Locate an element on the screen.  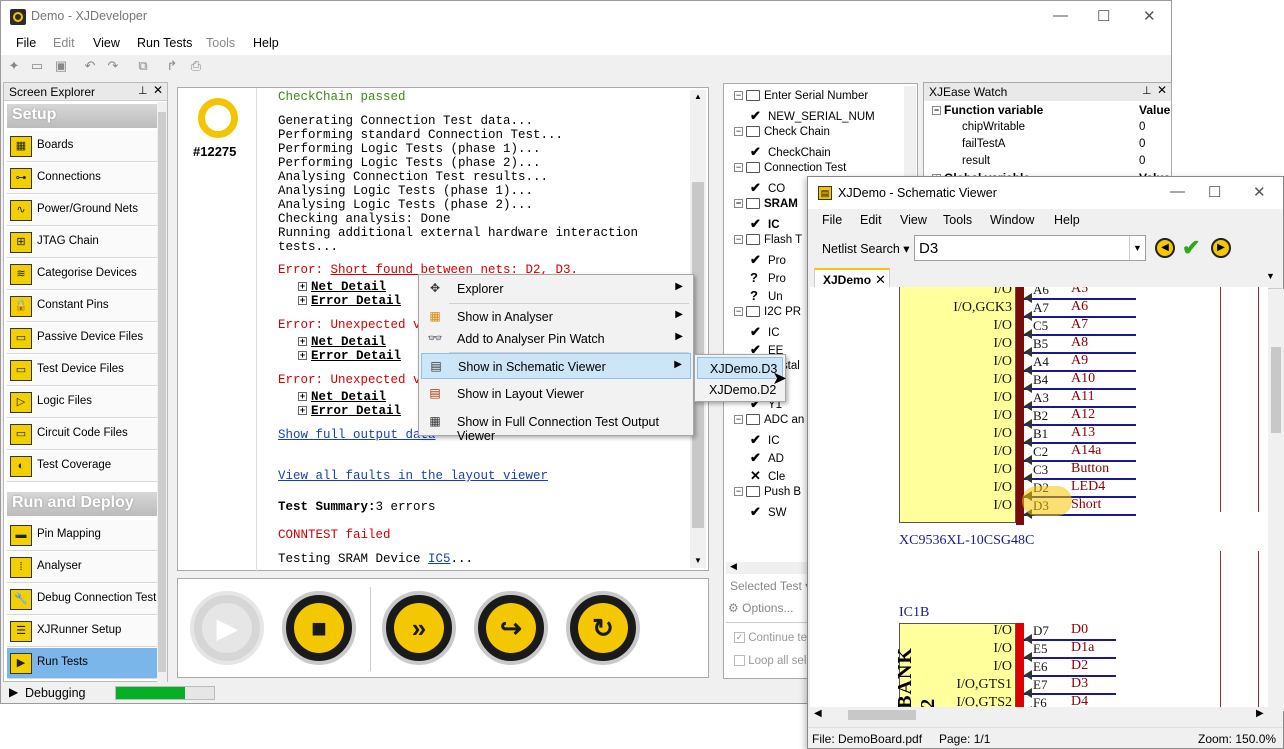
net-name: D4 is located at coordinates (1079, 700).